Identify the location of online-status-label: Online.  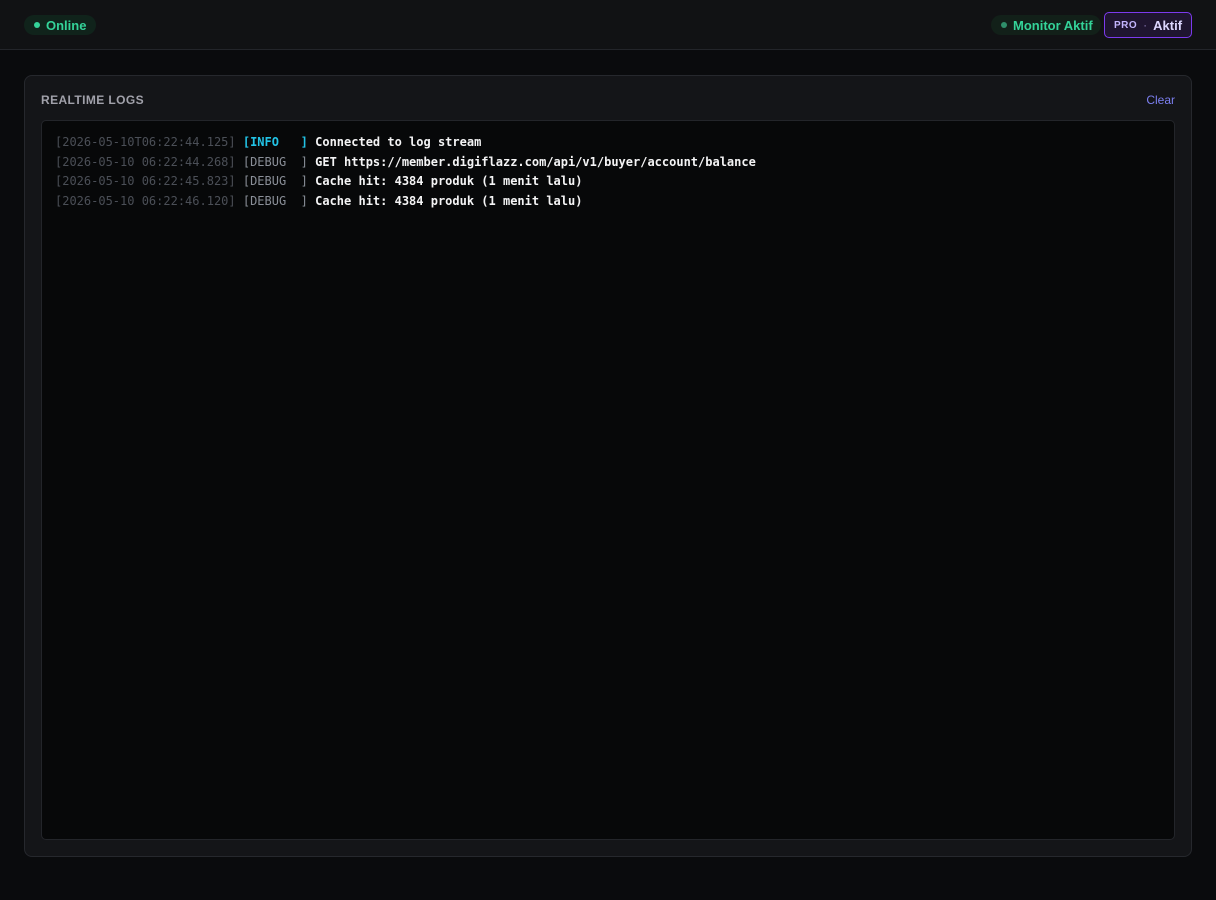
(66, 25).